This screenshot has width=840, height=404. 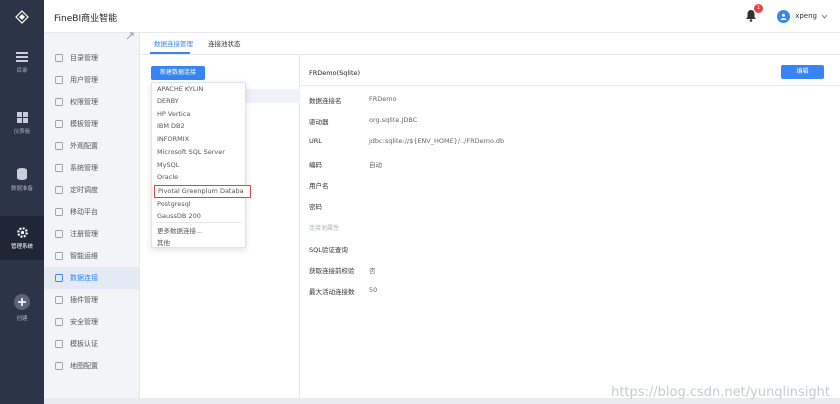 I want to click on sidebar-item-appearance: 外观配置, so click(x=91, y=146).